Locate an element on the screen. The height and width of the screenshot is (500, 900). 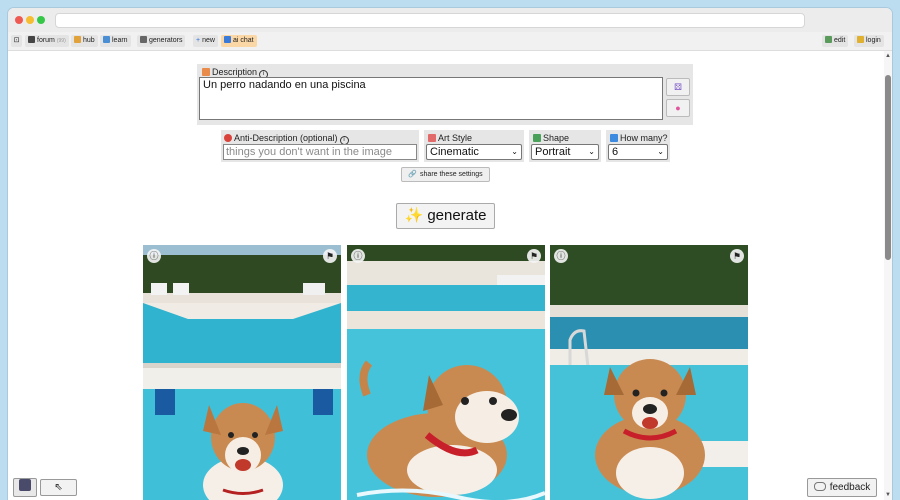
shape-label-row: Shape is located at coordinates (551, 138).